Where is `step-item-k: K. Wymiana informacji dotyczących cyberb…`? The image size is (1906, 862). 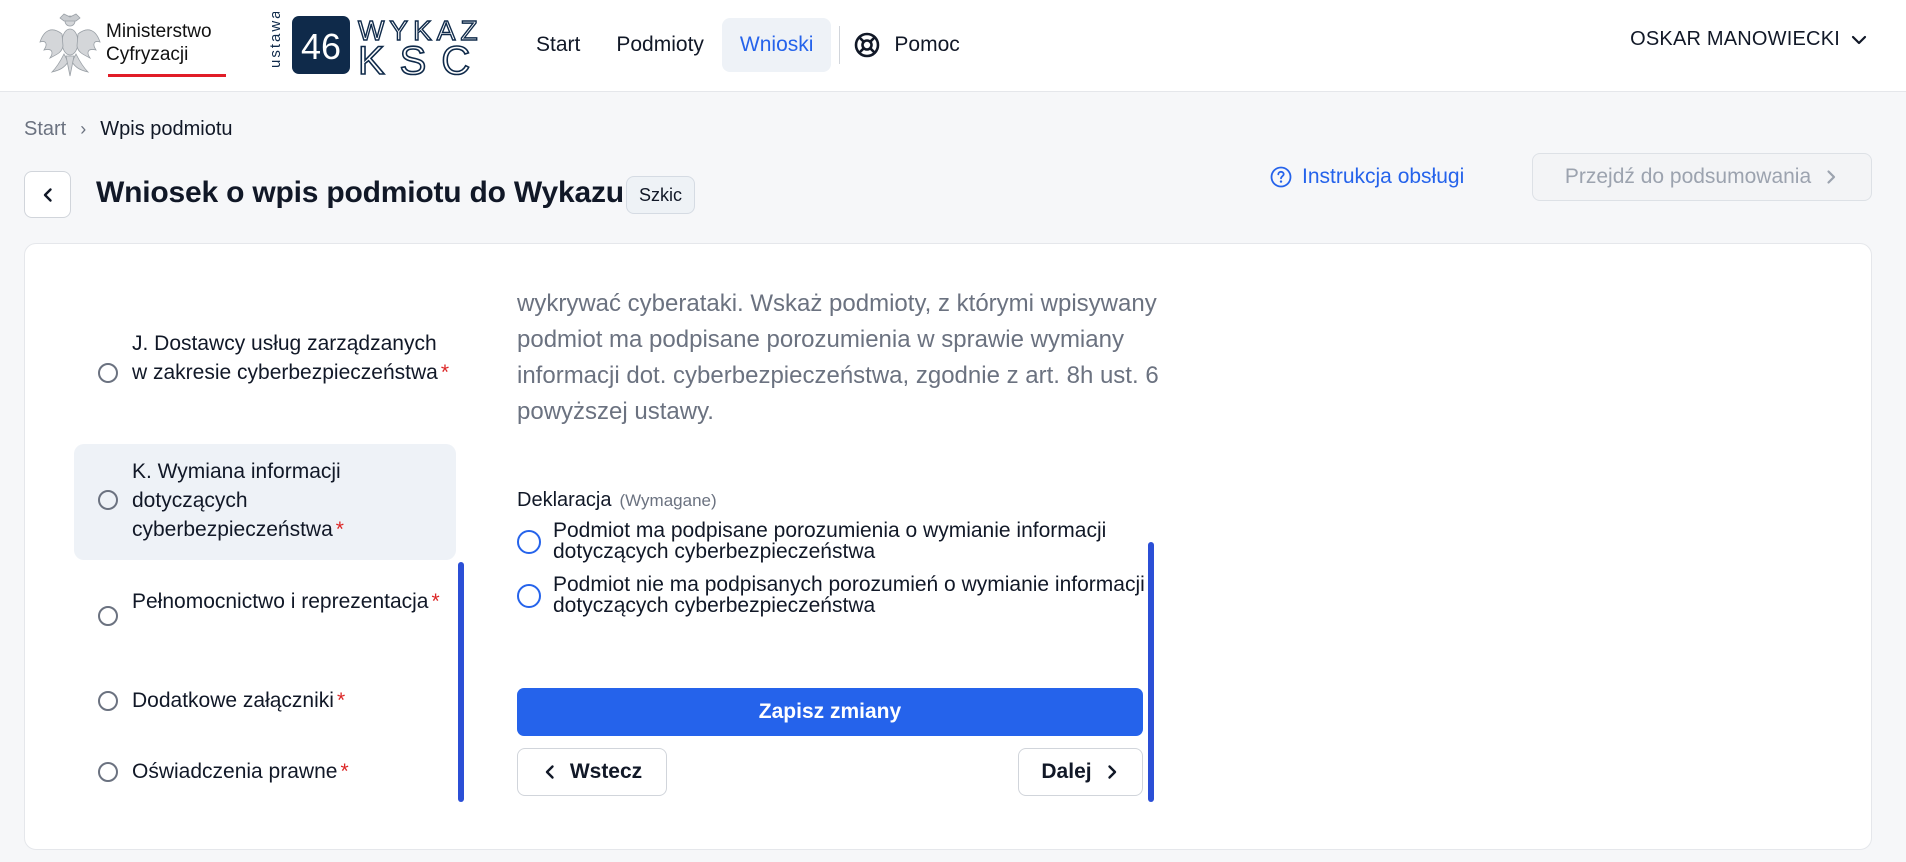 step-item-k: K. Wymiana informacji dotyczących cyberb… is located at coordinates (265, 502).